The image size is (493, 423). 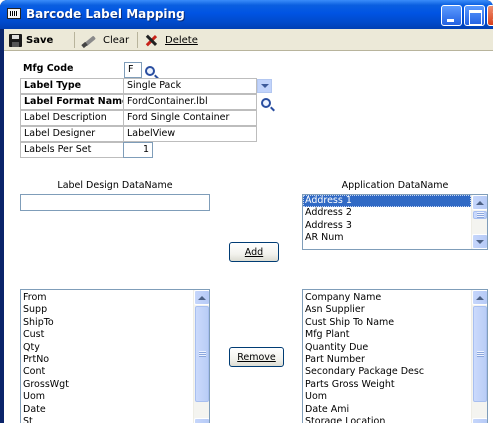 What do you see at coordinates (387, 298) in the screenshot?
I see `list-item: Company Name` at bounding box center [387, 298].